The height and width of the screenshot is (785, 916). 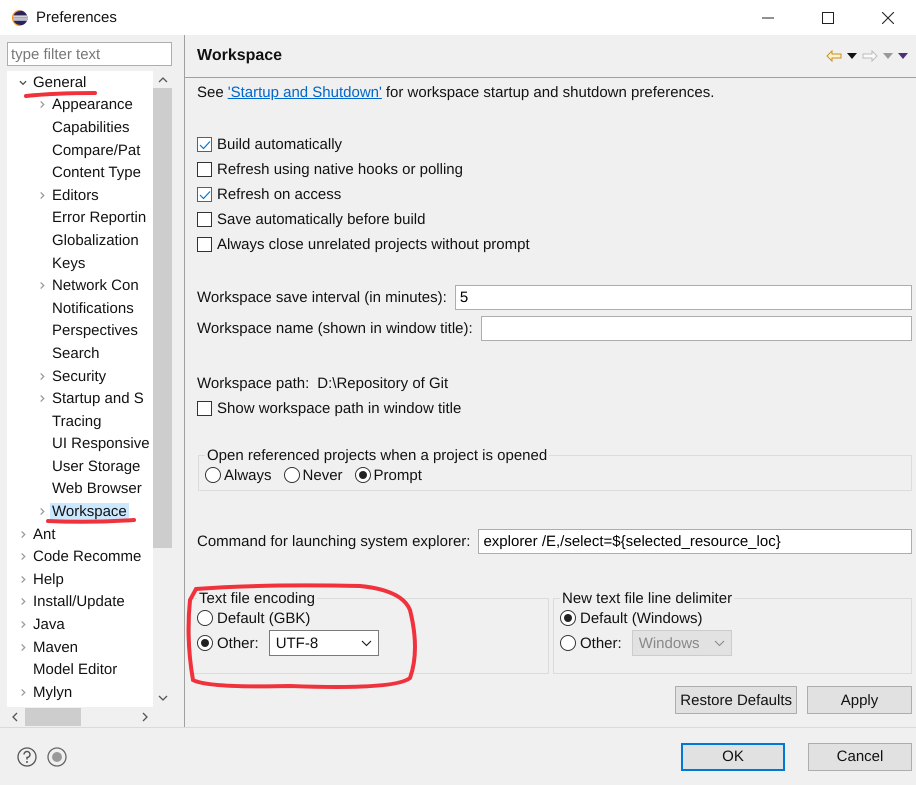 What do you see at coordinates (733, 756) in the screenshot?
I see `dialog-button: OK` at bounding box center [733, 756].